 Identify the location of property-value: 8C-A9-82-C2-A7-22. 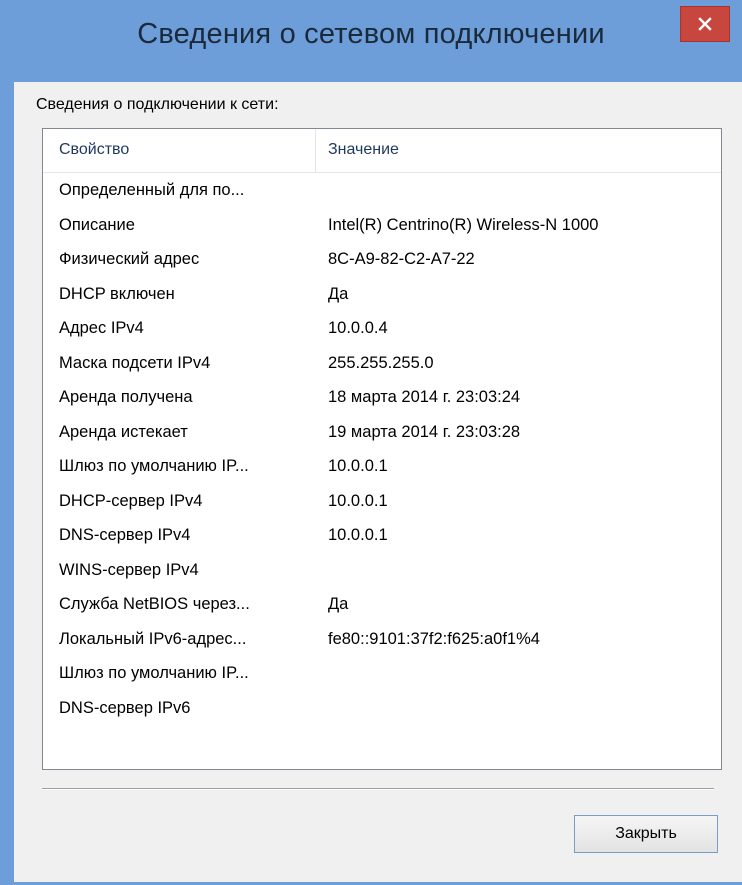
(401, 259).